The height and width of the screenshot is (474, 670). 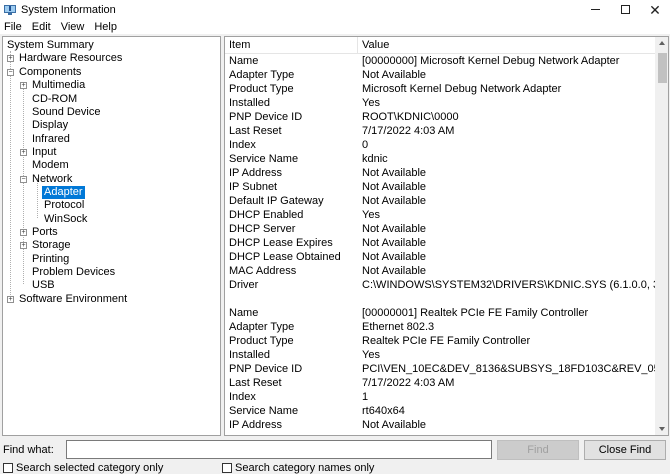 What do you see at coordinates (111, 192) in the screenshot?
I see `tree-item-adapter: Adapter` at bounding box center [111, 192].